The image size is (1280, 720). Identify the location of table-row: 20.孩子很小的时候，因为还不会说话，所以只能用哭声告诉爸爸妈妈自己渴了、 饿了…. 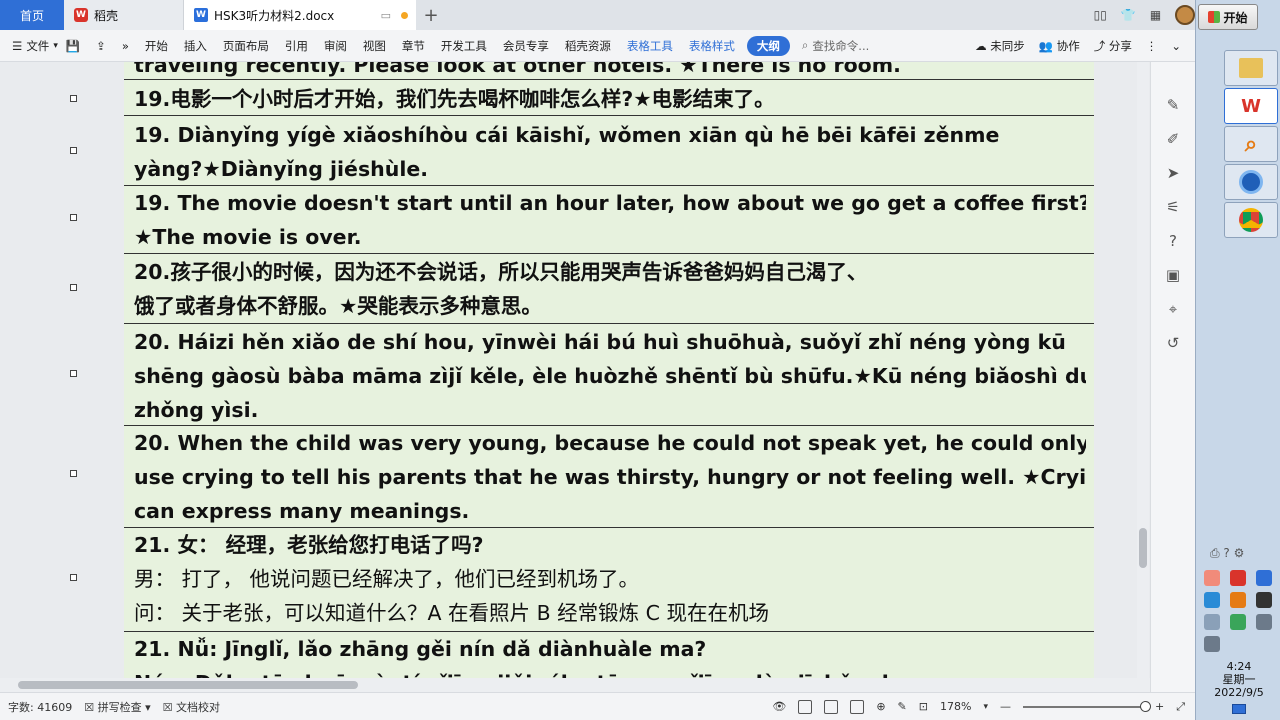
(609, 289).